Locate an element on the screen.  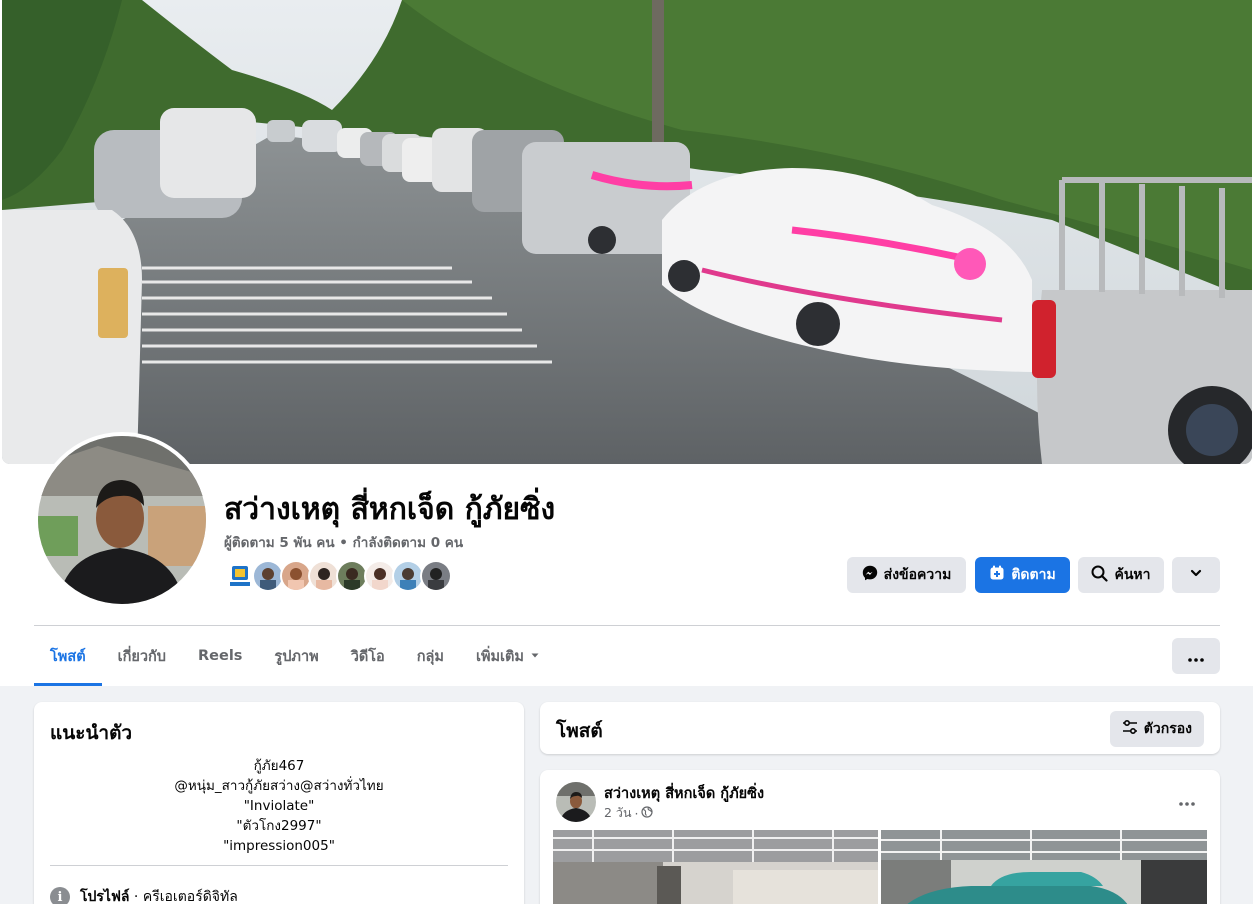
post-card: สว่างเหตุ สี่หกเจ็ด กู้ภัยซิ่ง 2 วัน · is located at coordinates (880, 837).